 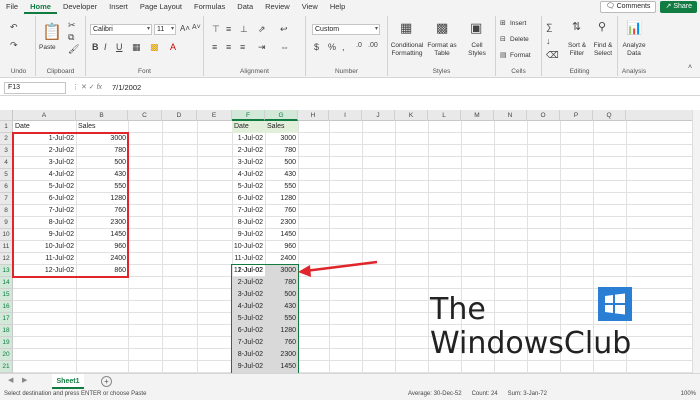 What do you see at coordinates (615, 304) in the screenshot?
I see `windows-logo-icon` at bounding box center [615, 304].